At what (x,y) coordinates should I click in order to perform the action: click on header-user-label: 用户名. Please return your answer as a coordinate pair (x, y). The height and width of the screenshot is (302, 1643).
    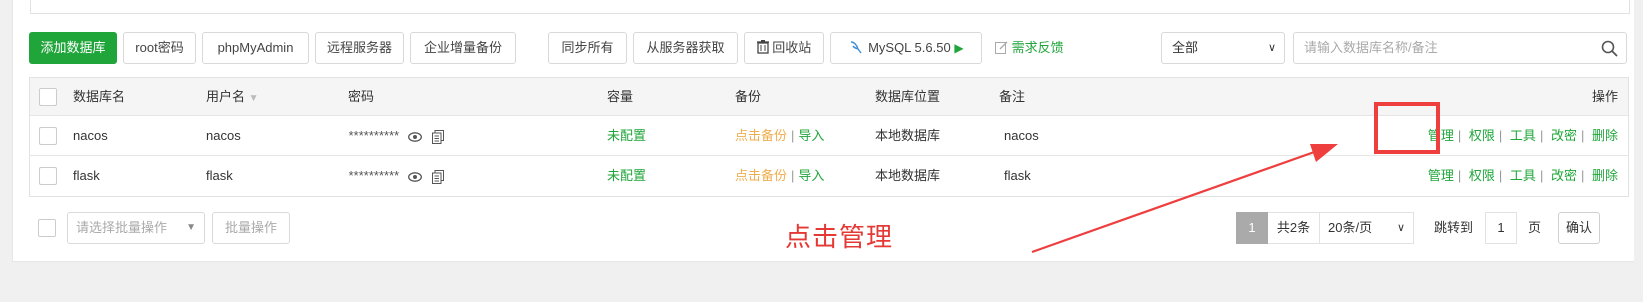
    Looking at the image, I should click on (226, 96).